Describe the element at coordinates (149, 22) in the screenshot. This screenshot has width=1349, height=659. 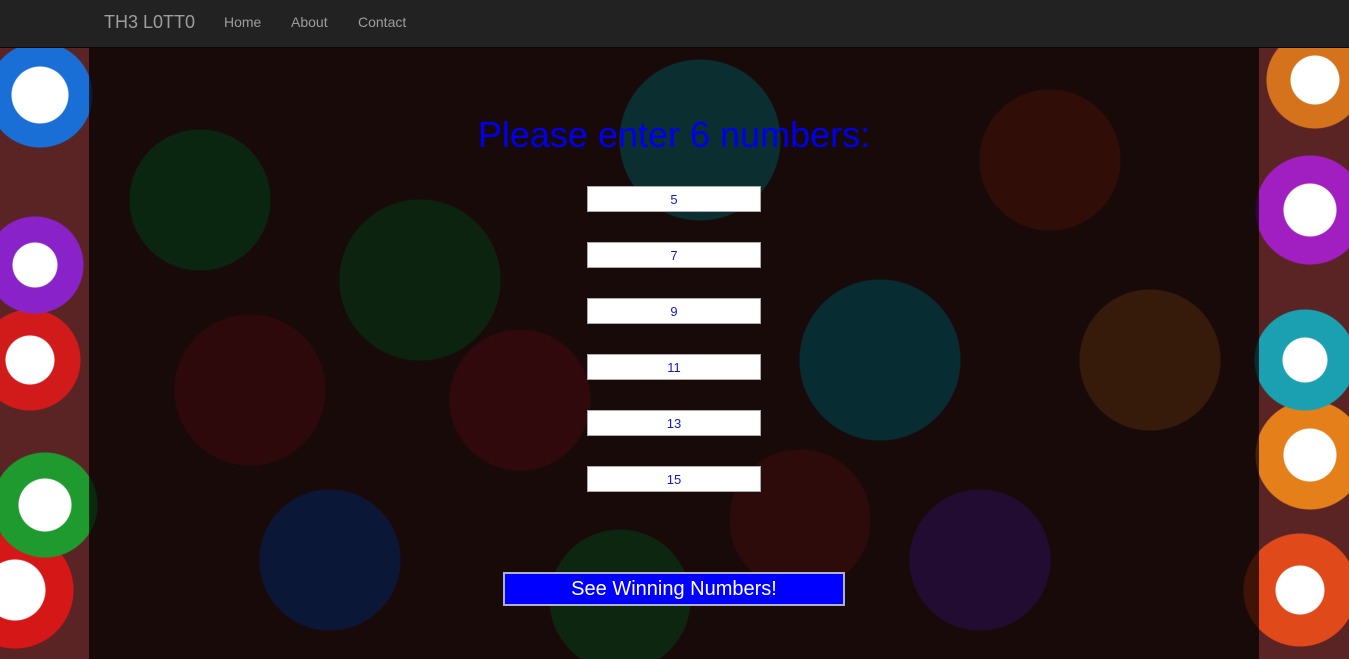
I see `brand-logo: TH3 L0TT0` at that location.